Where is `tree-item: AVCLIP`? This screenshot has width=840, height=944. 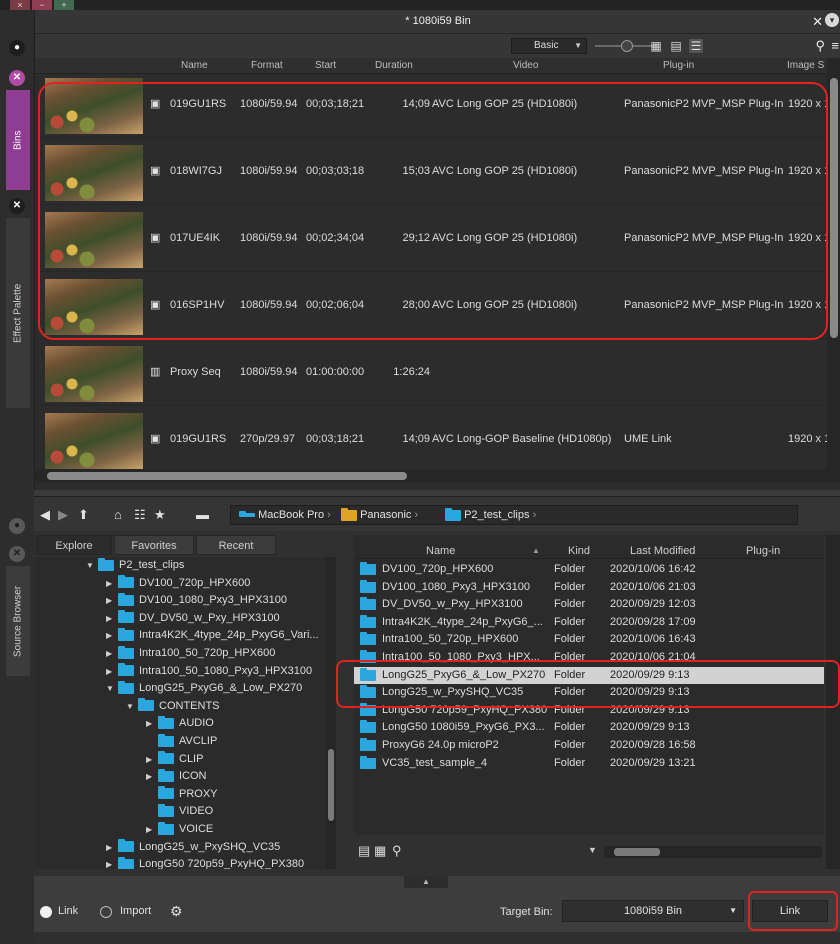
tree-item: AVCLIP is located at coordinates (181, 741).